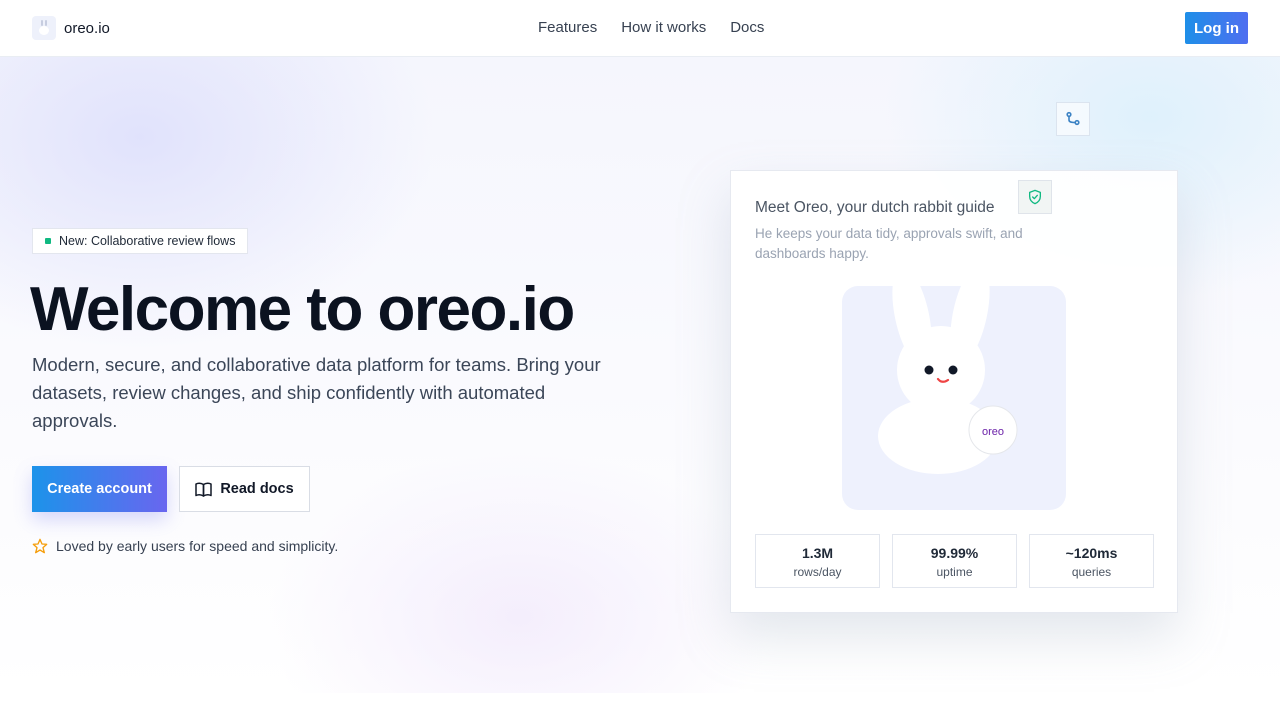 This screenshot has width=1280, height=720. I want to click on login-button: Log in, so click(1216, 28).